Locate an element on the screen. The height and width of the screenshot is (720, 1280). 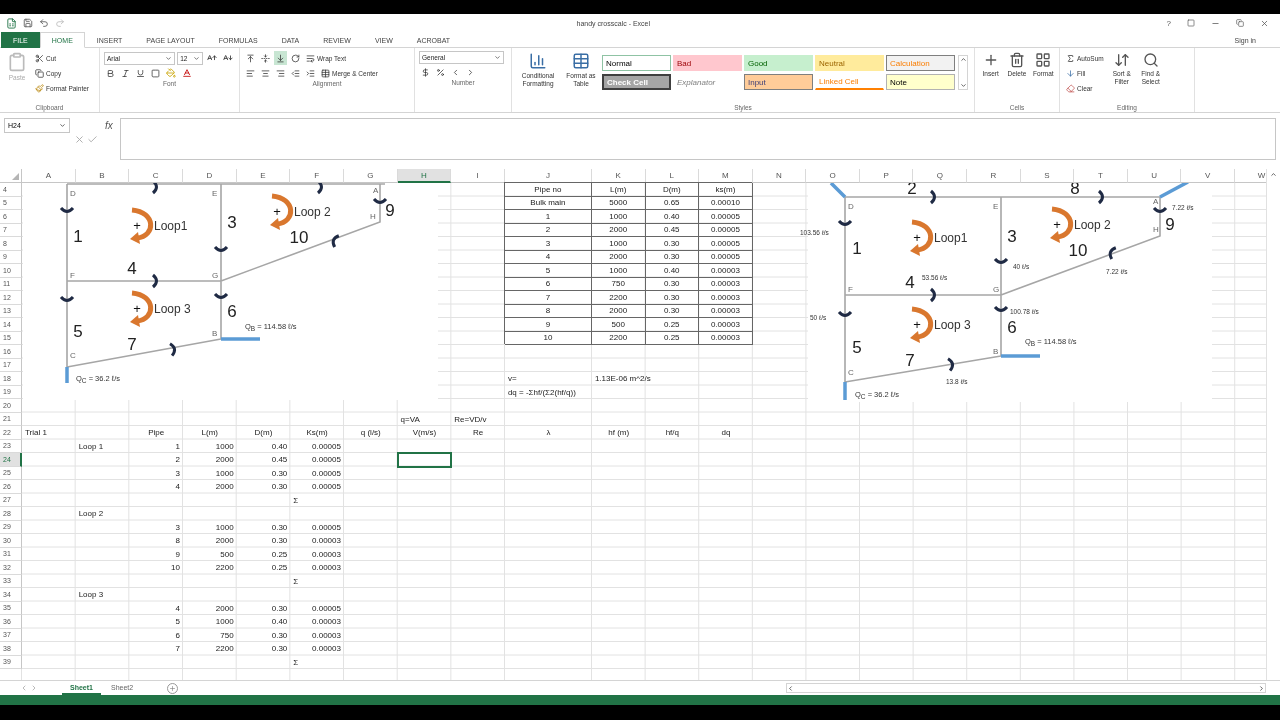
spreadsheet-cell: 1.13E-06 m^2/s is located at coordinates (645, 379).